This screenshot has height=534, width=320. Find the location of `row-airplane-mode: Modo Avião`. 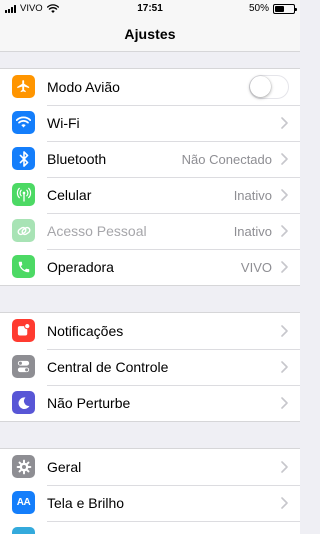

row-airplane-mode: Modo Avião is located at coordinates (150, 87).